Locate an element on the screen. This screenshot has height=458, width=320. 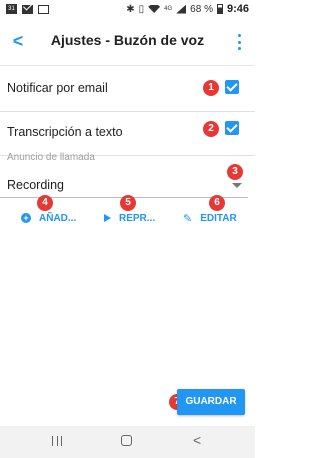
recents-icon is located at coordinates (57, 441).